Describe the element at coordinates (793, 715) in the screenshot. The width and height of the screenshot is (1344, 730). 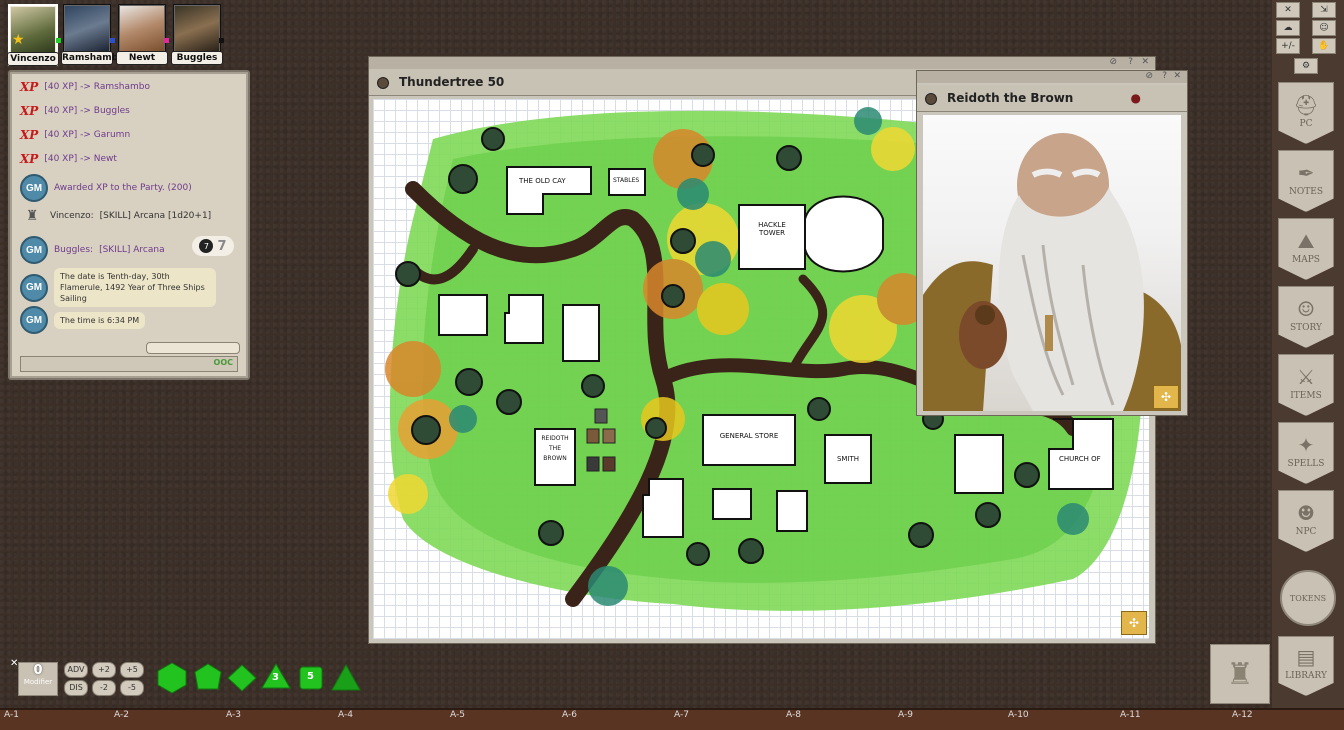
I see `hotbar-slot: A-8` at that location.